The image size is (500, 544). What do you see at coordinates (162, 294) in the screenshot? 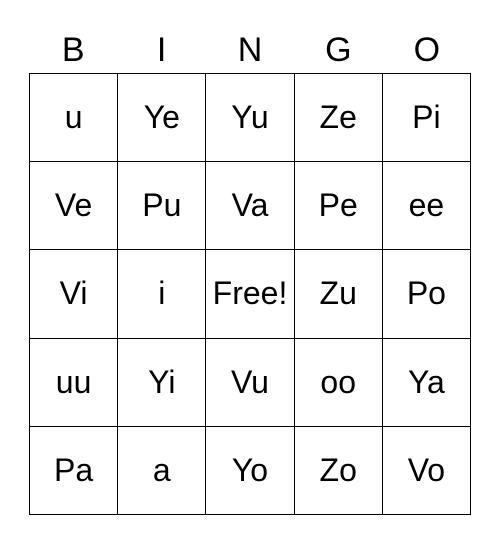
I see `bingo-cell: i` at bounding box center [162, 294].